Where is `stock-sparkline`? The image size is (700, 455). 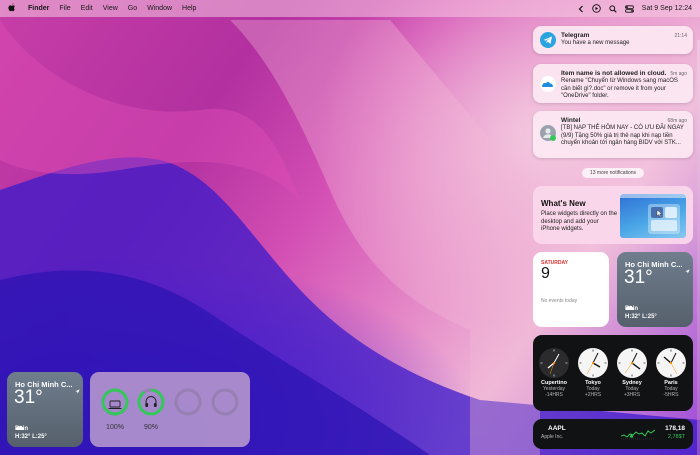
stock-sparkline is located at coordinates (638, 434).